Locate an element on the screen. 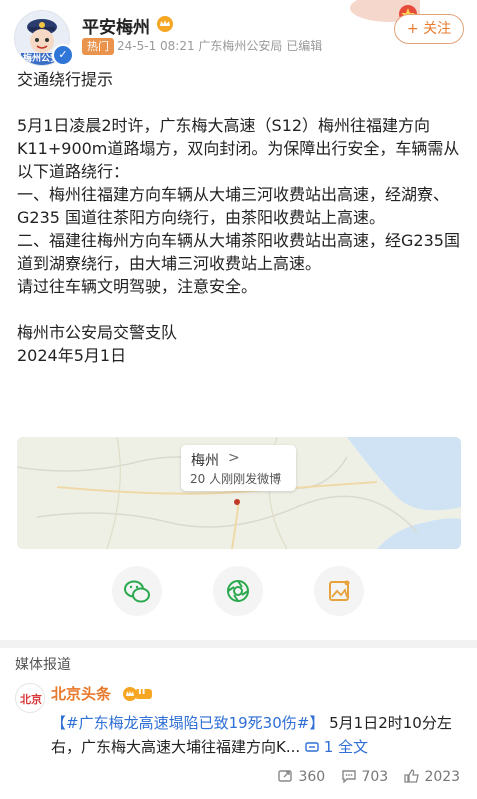  repost-icon is located at coordinates (285, 776).